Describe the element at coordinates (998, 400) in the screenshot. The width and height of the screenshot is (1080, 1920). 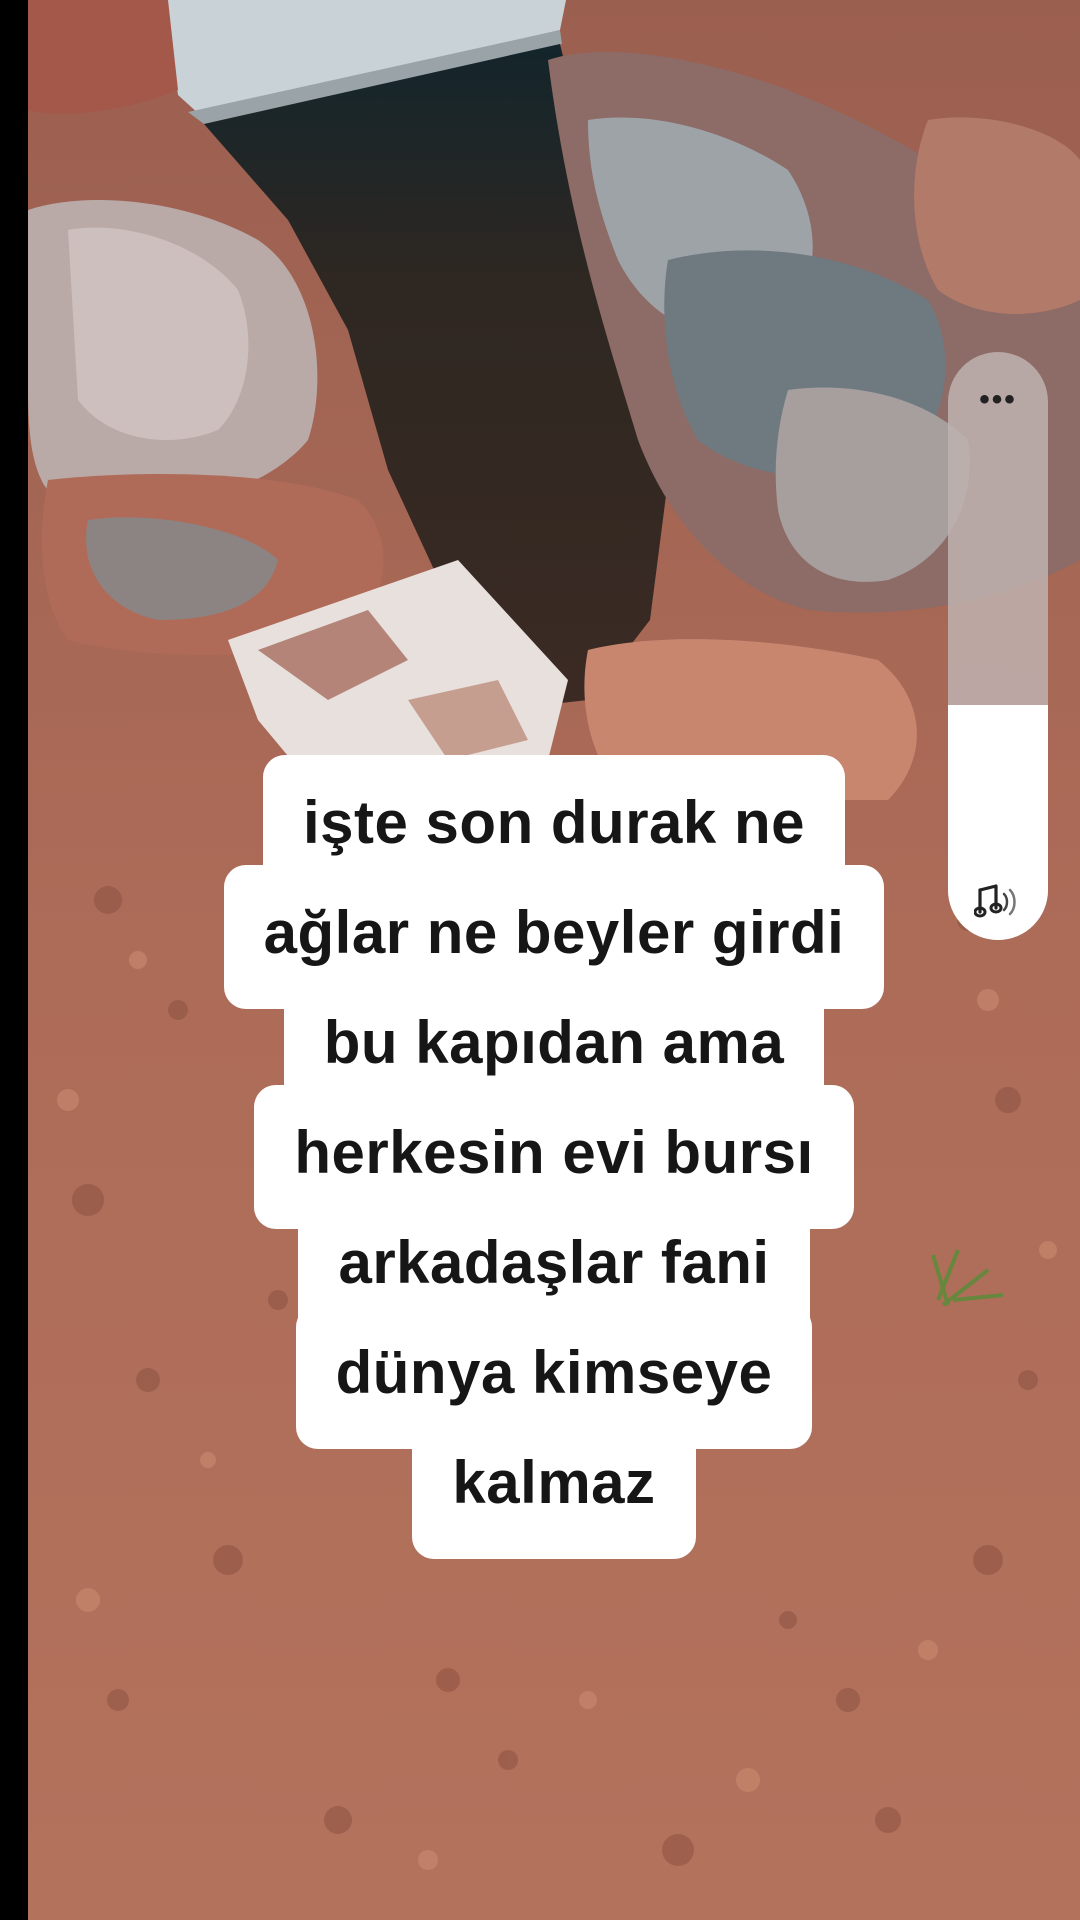
I see `more-options-icon: •••` at that location.